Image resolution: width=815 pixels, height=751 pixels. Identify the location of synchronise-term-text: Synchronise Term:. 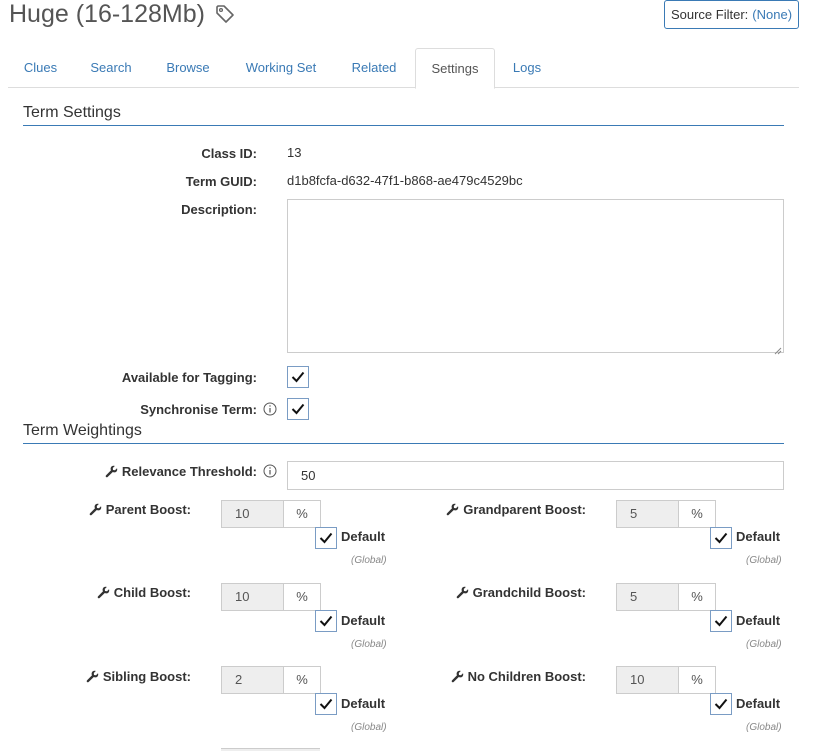
(198, 409).